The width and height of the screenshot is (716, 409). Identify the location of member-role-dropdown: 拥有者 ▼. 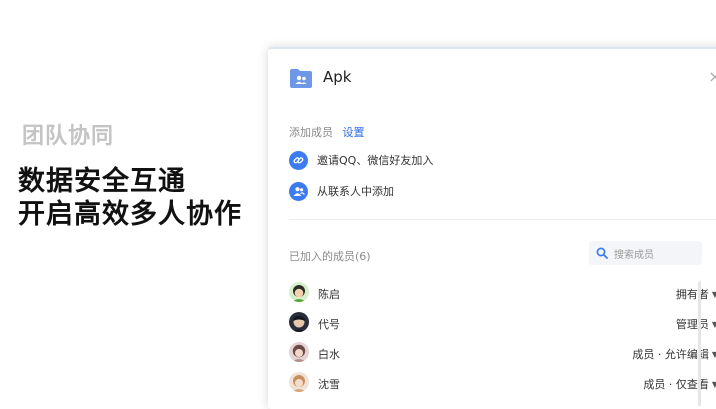
(696, 294).